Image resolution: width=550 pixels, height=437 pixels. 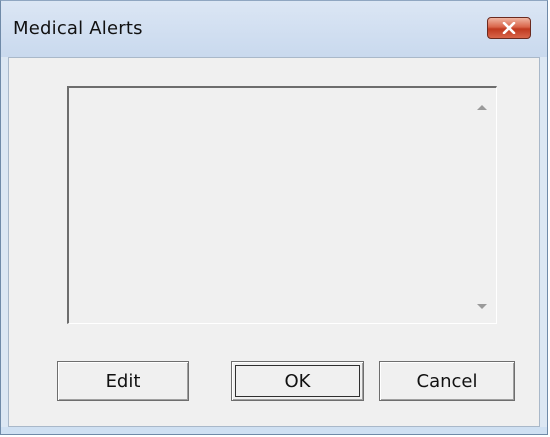 I want to click on scroll-down-button, so click(x=482, y=306).